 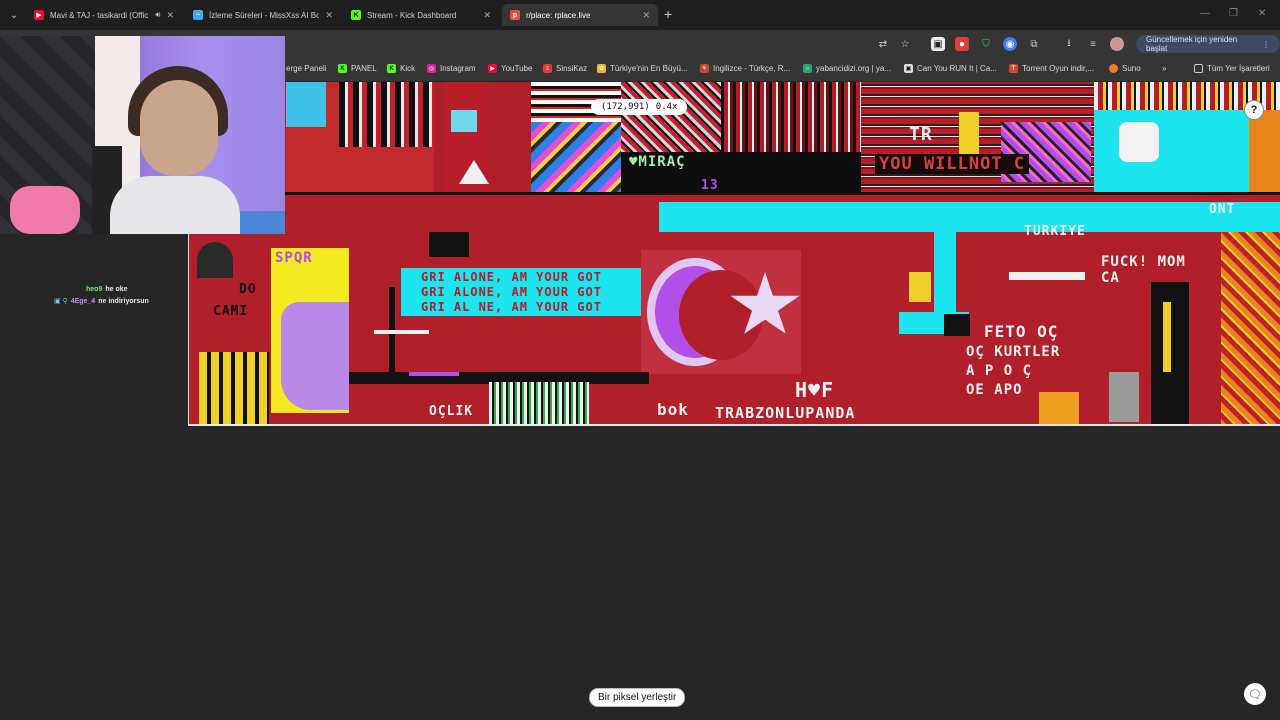 I want to click on bookmark-label: SinsiKaz, so click(x=572, y=68).